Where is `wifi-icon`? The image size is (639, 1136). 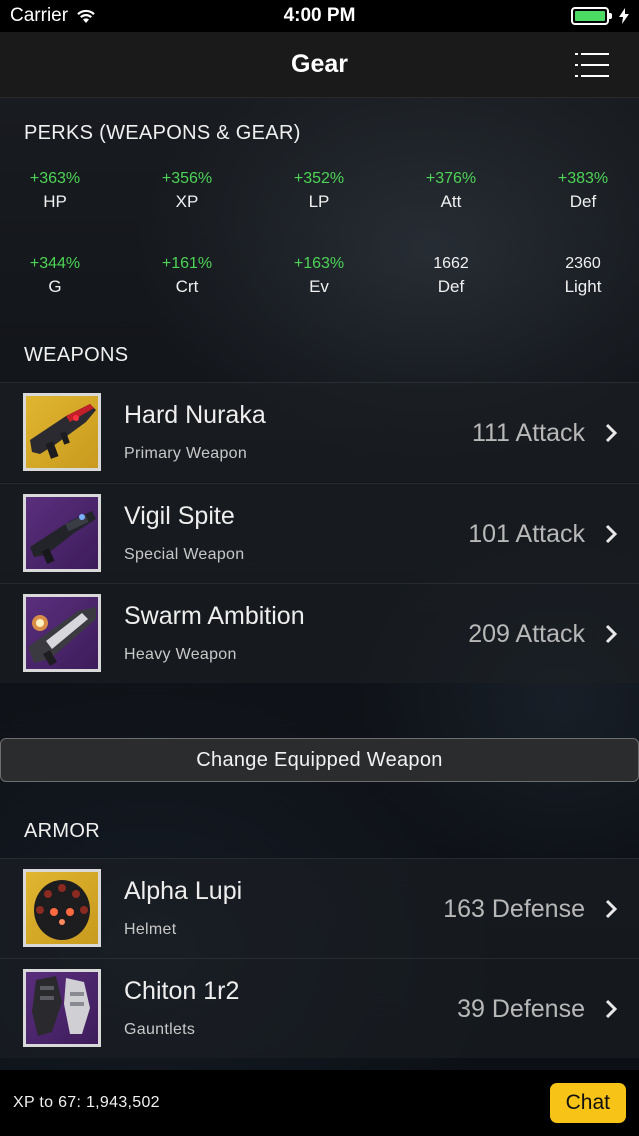 wifi-icon is located at coordinates (86, 16).